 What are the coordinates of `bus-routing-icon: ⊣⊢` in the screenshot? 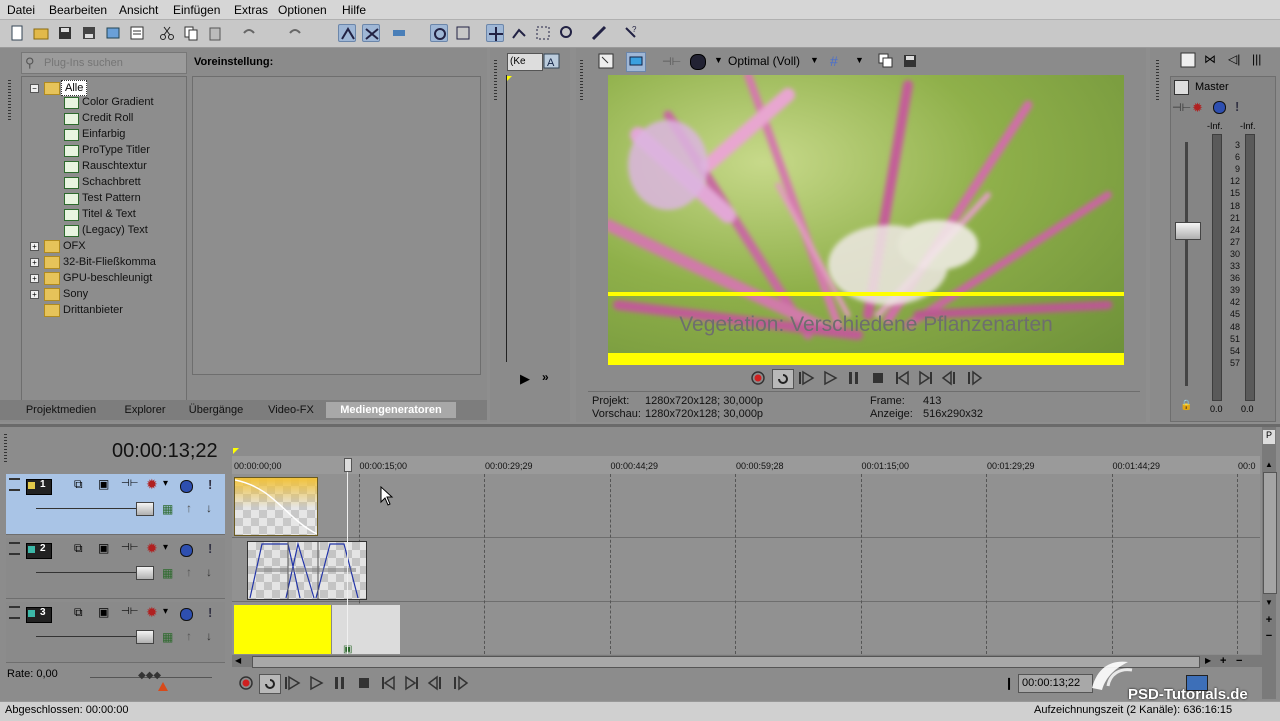 It's located at (1181, 107).